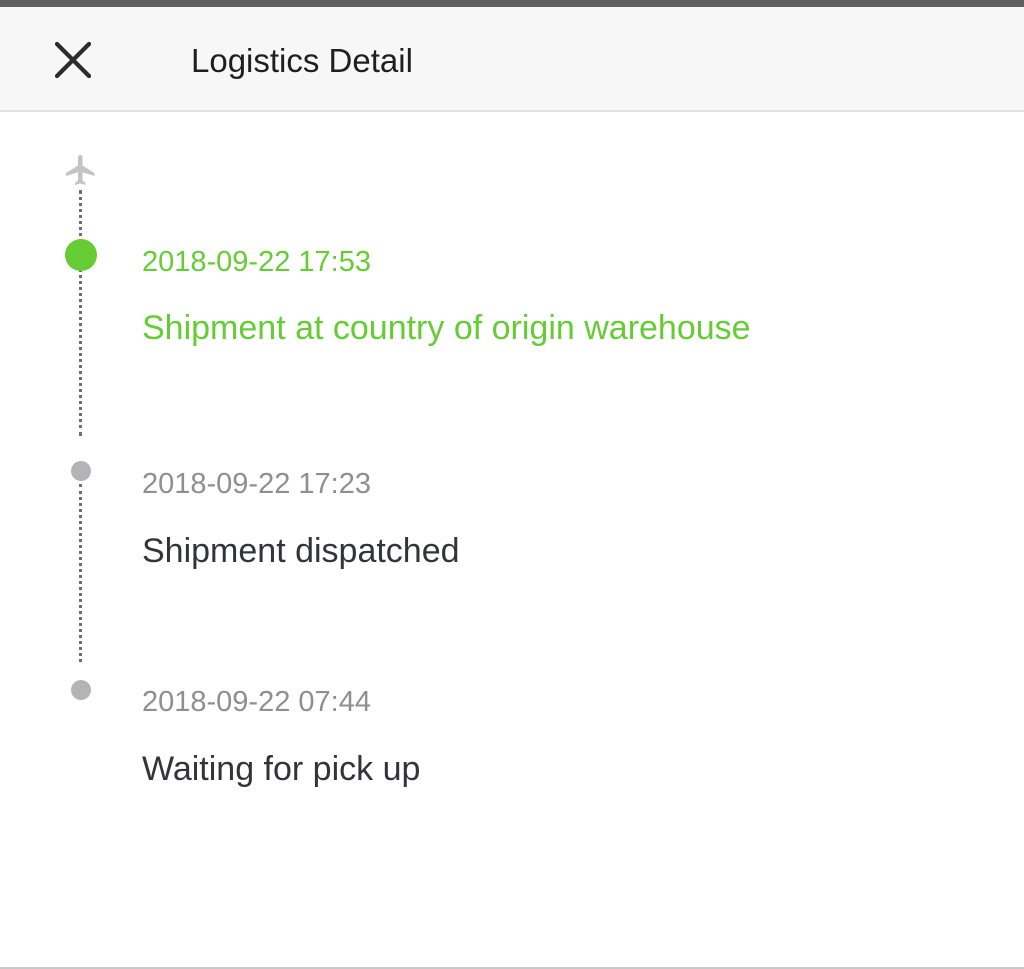 This screenshot has width=1024, height=969. I want to click on event-description: Shipment at country of origin warehouse, so click(446, 328).